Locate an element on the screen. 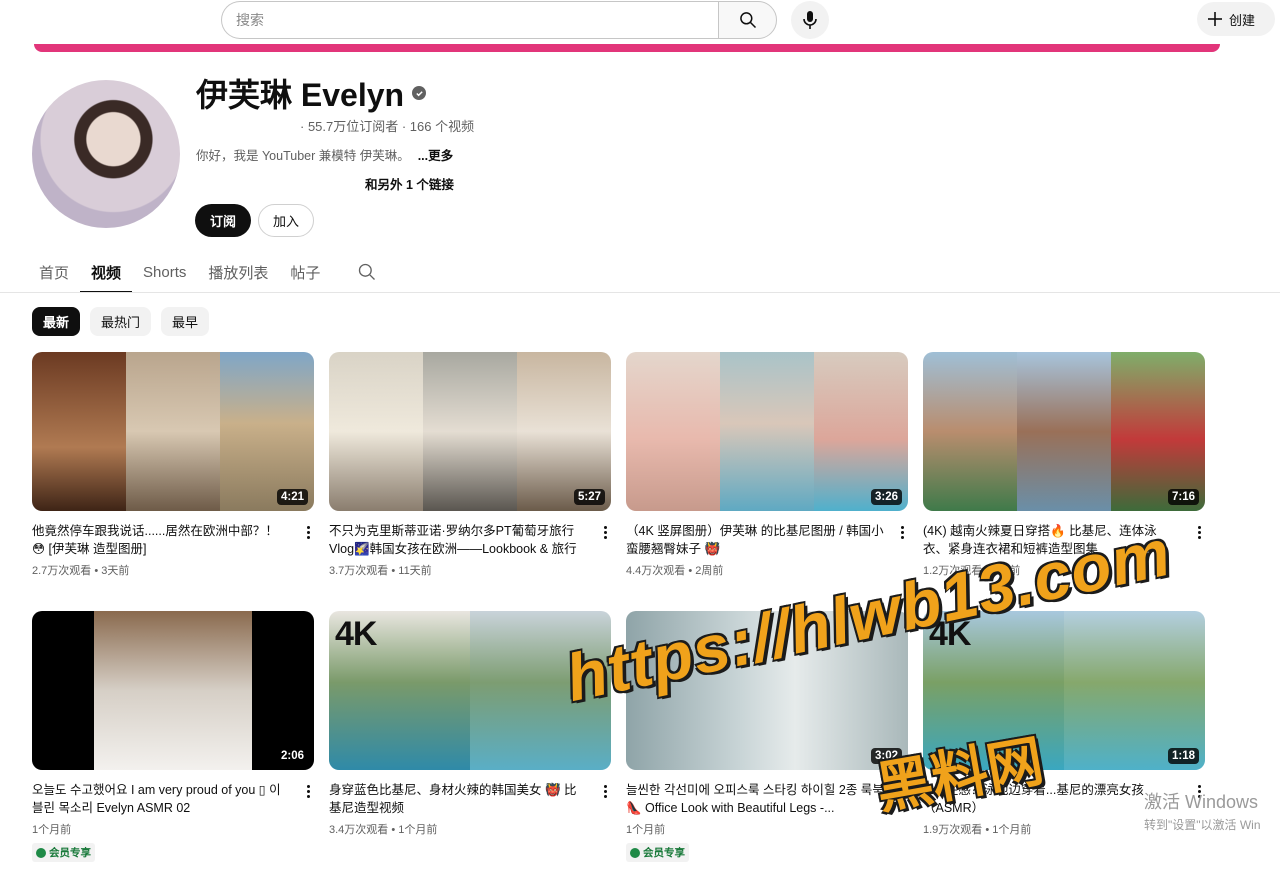 This screenshot has width=1280, height=869. video-meta: 2.7万次观看 • 3天前 is located at coordinates (81, 571).